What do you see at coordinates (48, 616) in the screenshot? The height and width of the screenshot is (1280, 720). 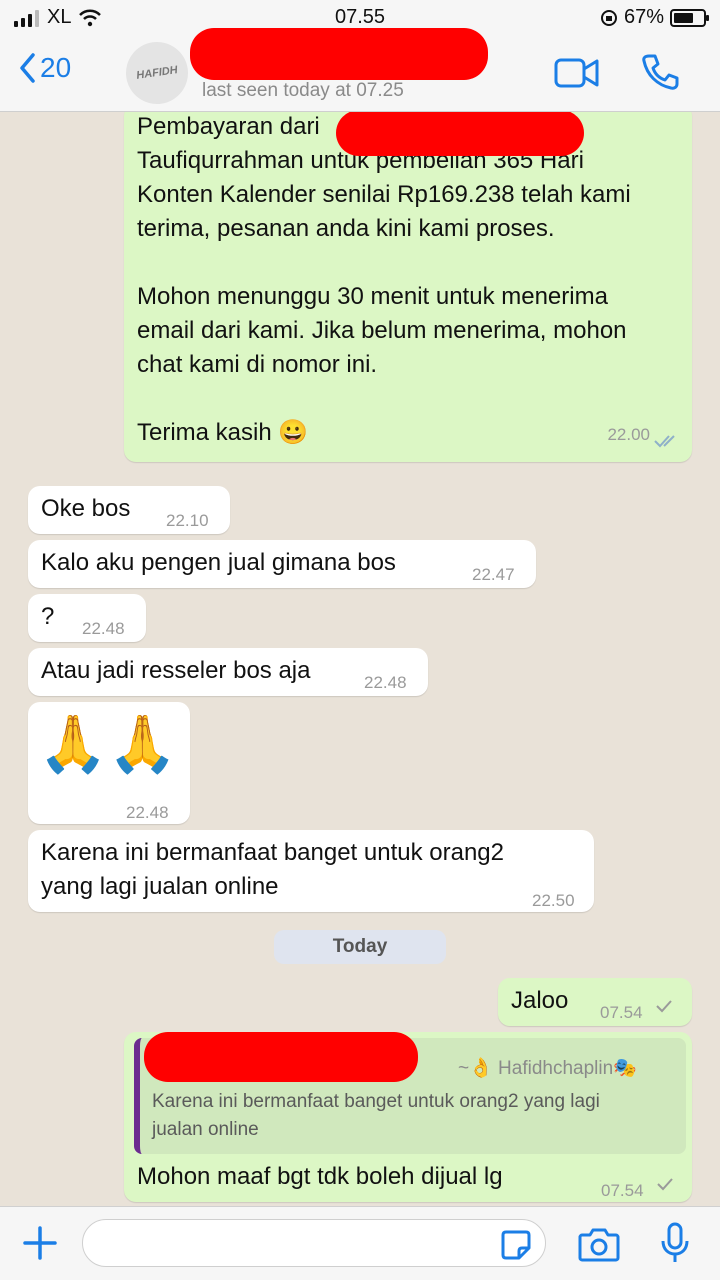 I see `message-text: ?` at bounding box center [48, 616].